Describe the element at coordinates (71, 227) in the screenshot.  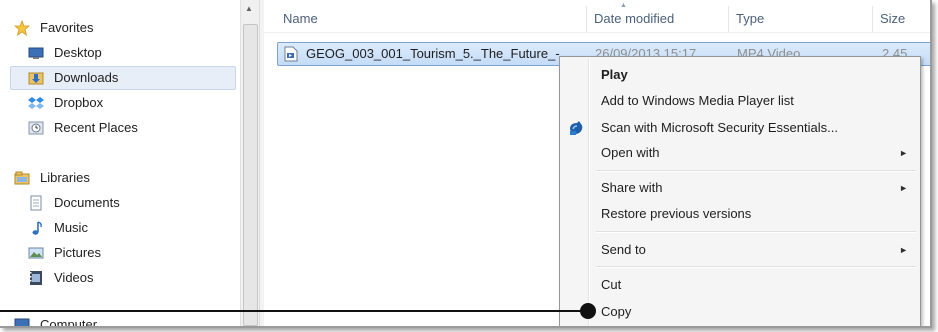
I see `nav-item-music-label: Music` at that location.